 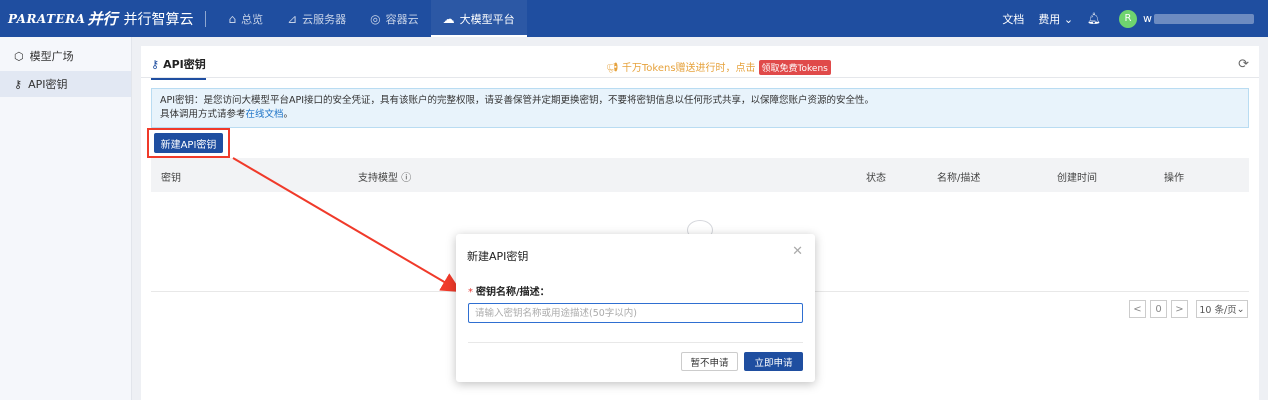 I want to click on nav-item-label: 容器云, so click(x=402, y=19).